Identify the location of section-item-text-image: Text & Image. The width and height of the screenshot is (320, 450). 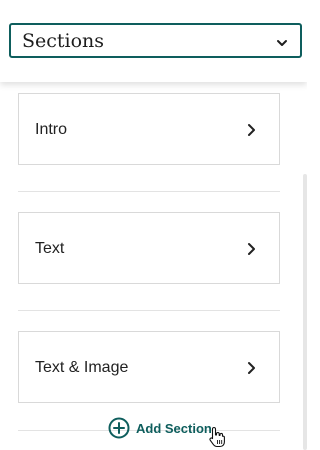
(149, 367).